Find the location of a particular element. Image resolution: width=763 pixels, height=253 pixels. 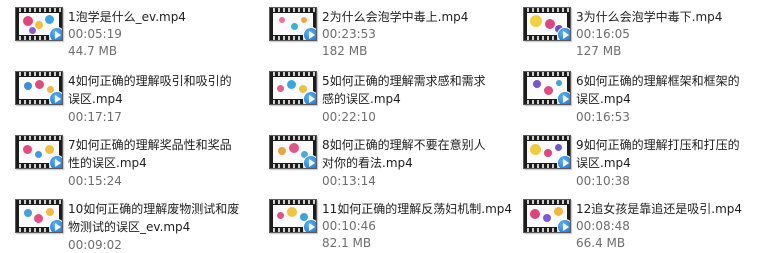

file-name: 10如何正确的理解废物测试和废物测试的误区_ev.mp4 is located at coordinates (154, 218).